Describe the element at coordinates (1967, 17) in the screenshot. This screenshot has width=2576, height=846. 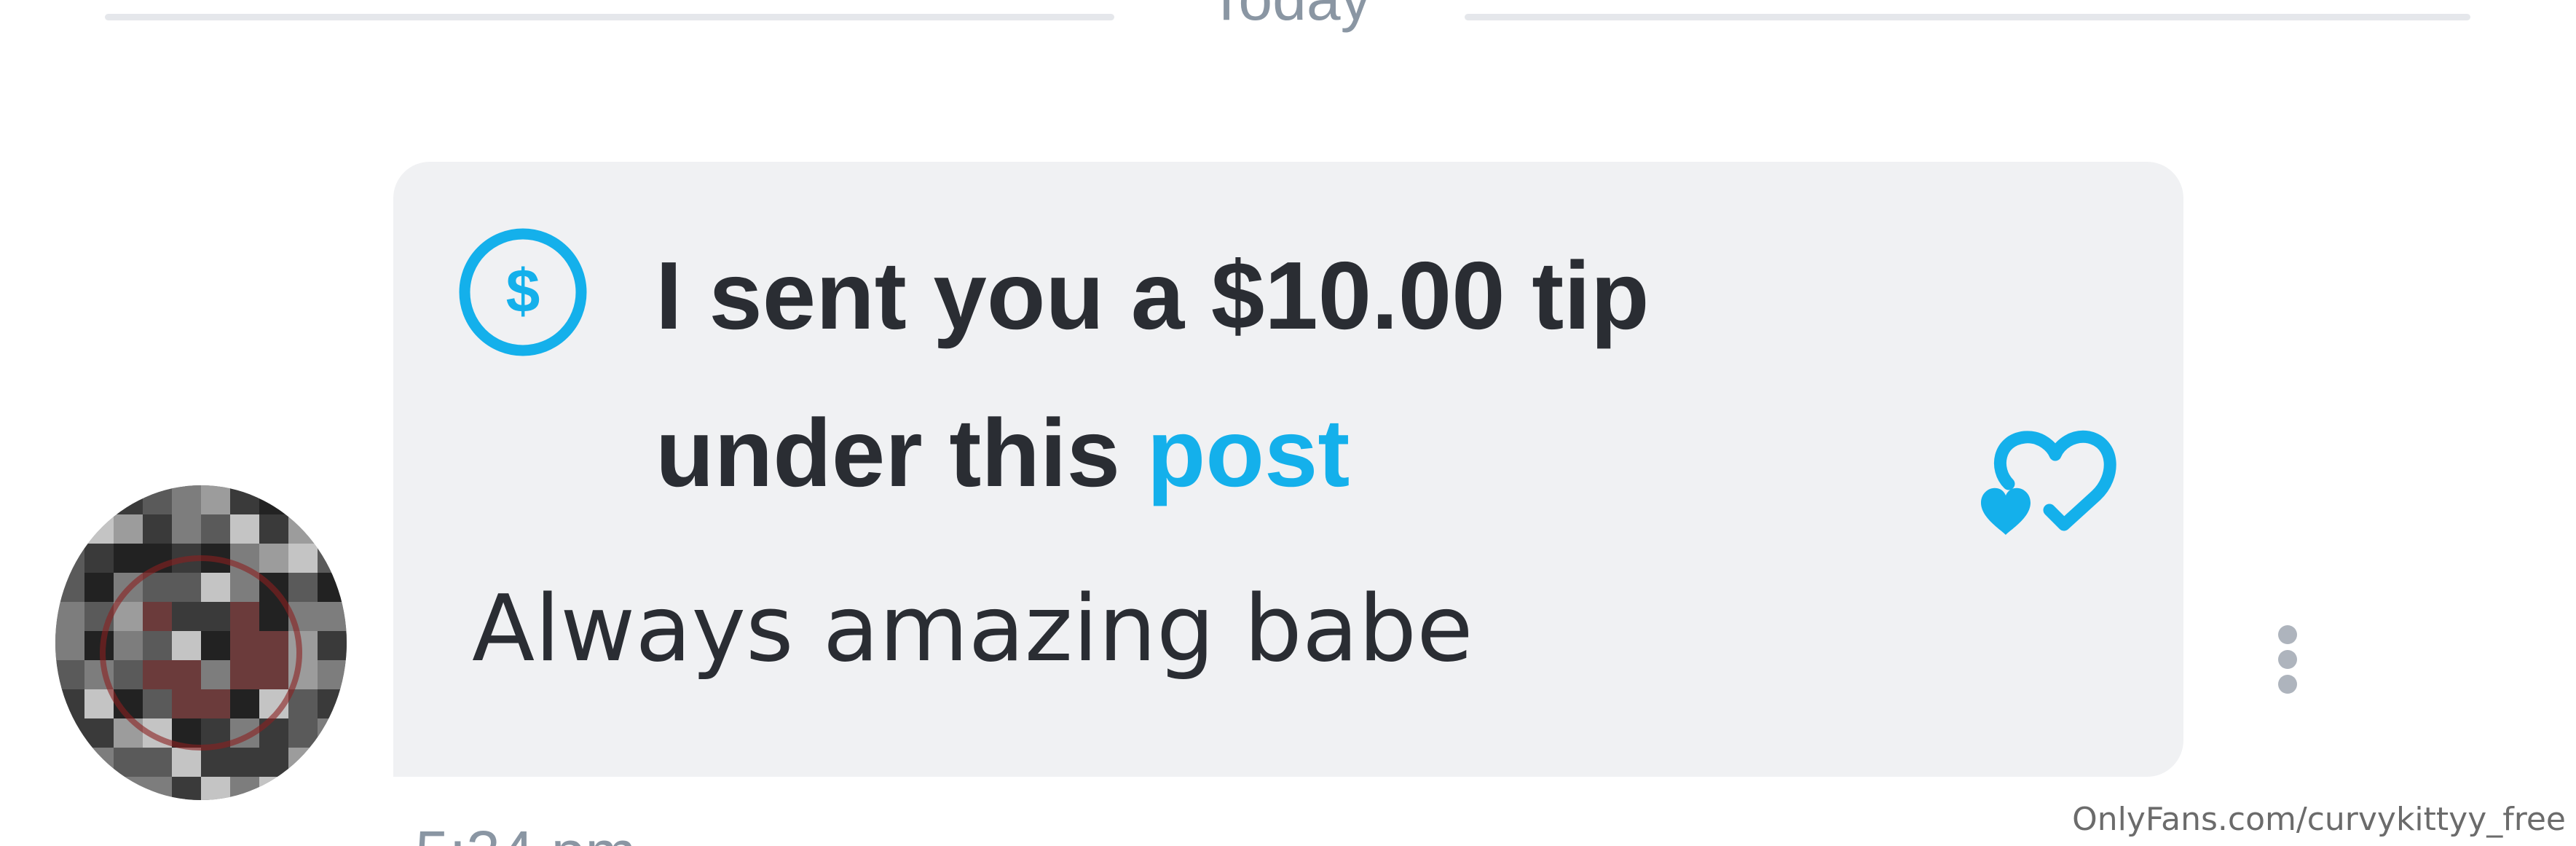
I see `date-divider-line-right` at that location.